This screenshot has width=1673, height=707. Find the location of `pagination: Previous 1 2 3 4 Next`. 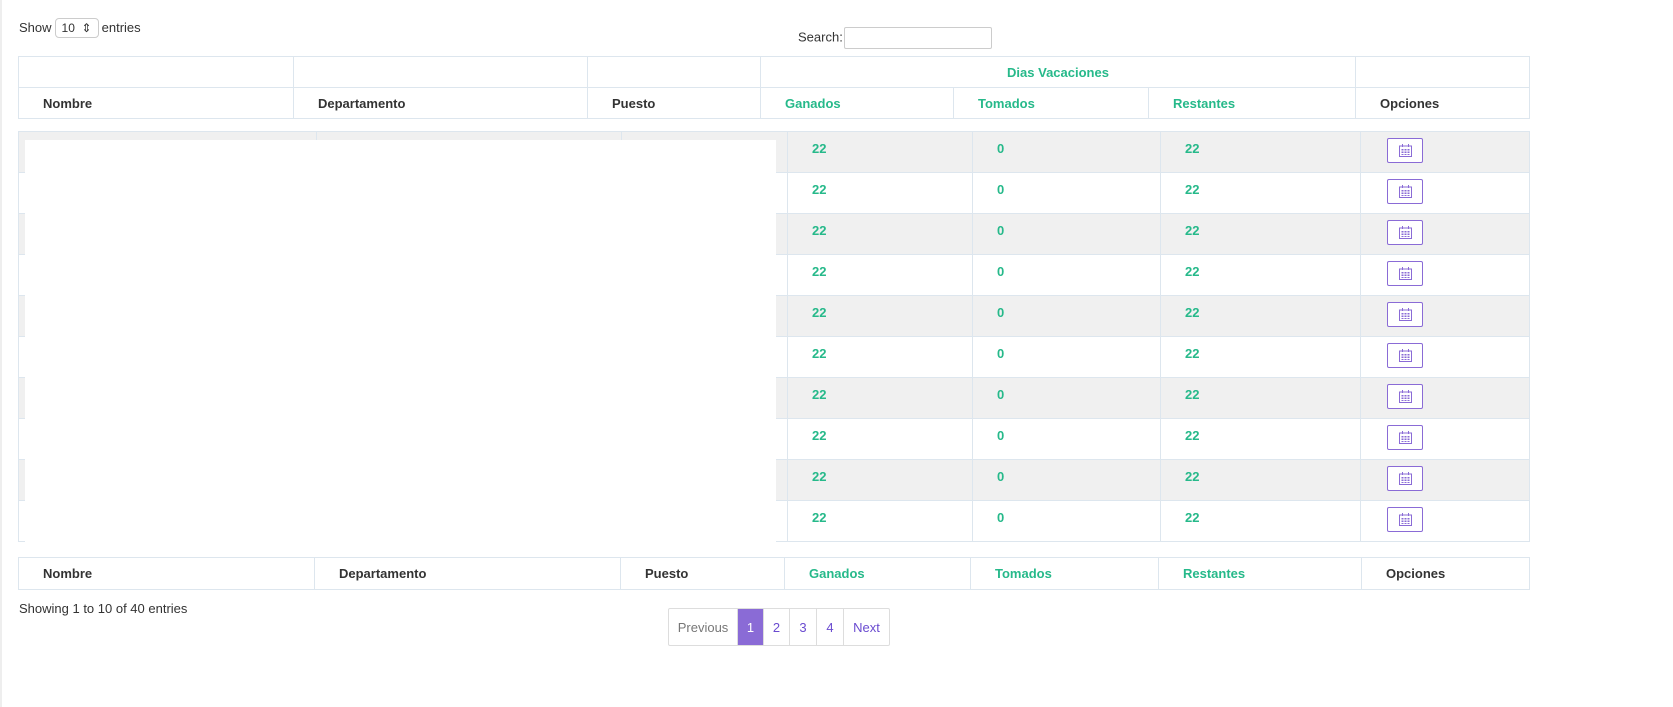

pagination: Previous 1 2 3 4 Next is located at coordinates (779, 627).